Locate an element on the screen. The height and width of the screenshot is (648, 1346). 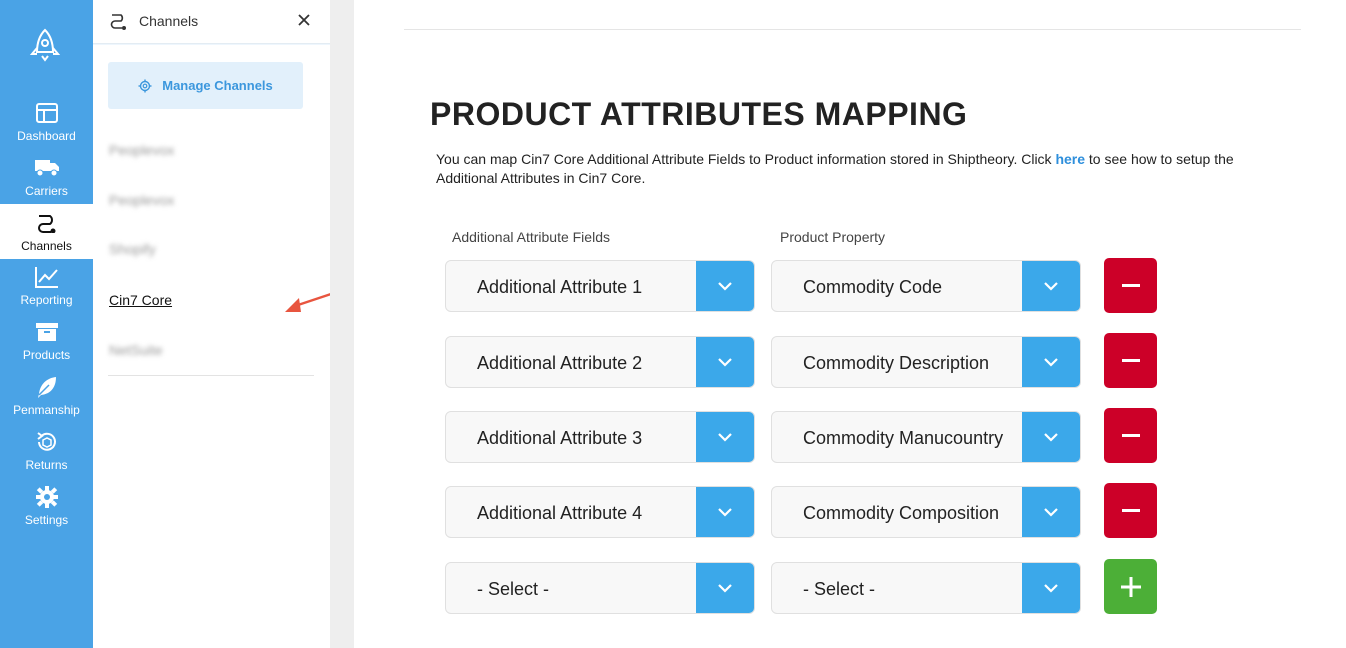
select-value: Commodity Composition is located at coordinates (901, 513).